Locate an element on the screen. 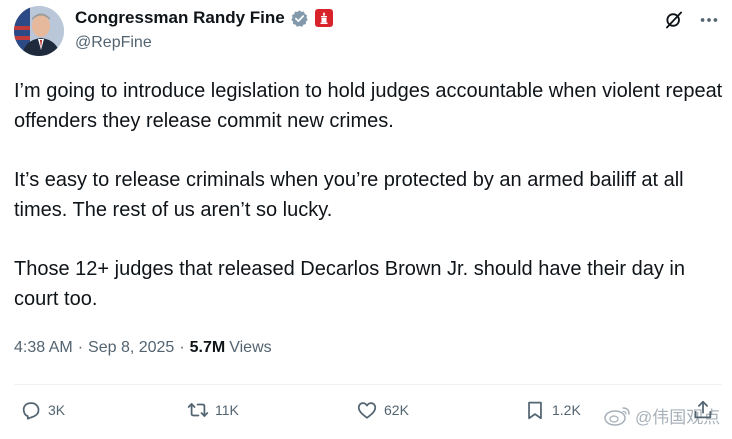  repost-icon is located at coordinates (198, 410).